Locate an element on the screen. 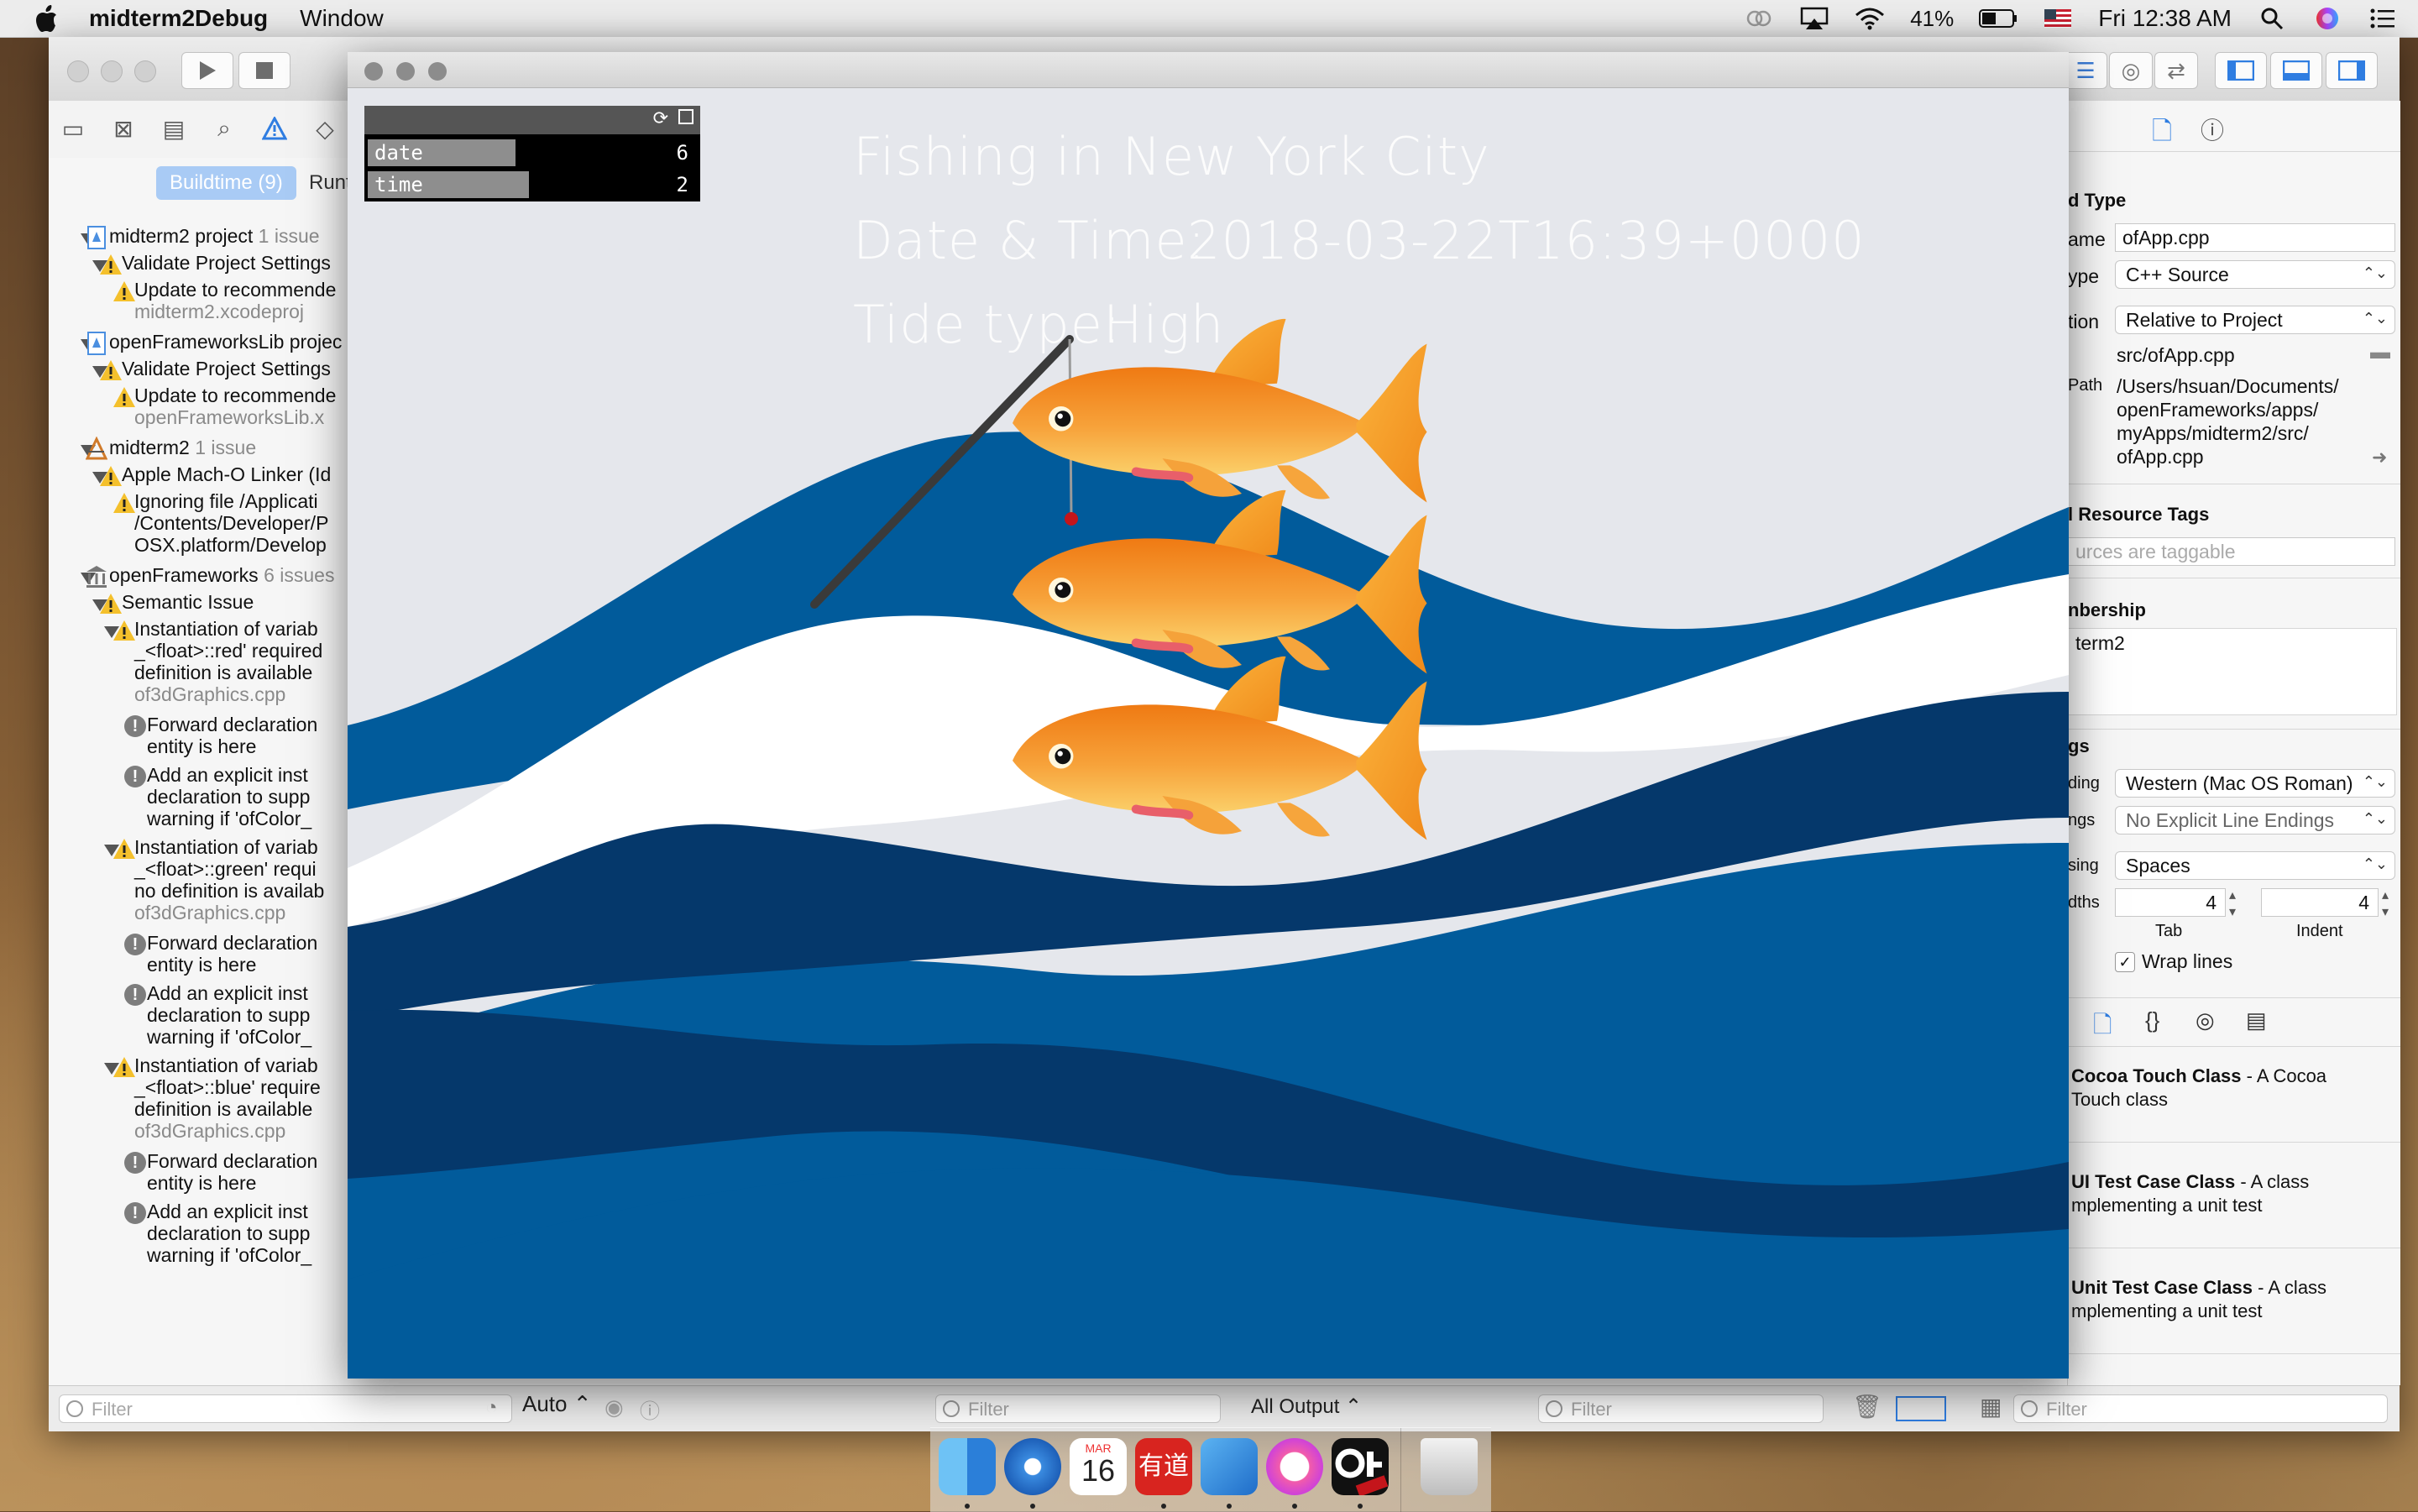  gui-slider-time: time 2 is located at coordinates (532, 184).